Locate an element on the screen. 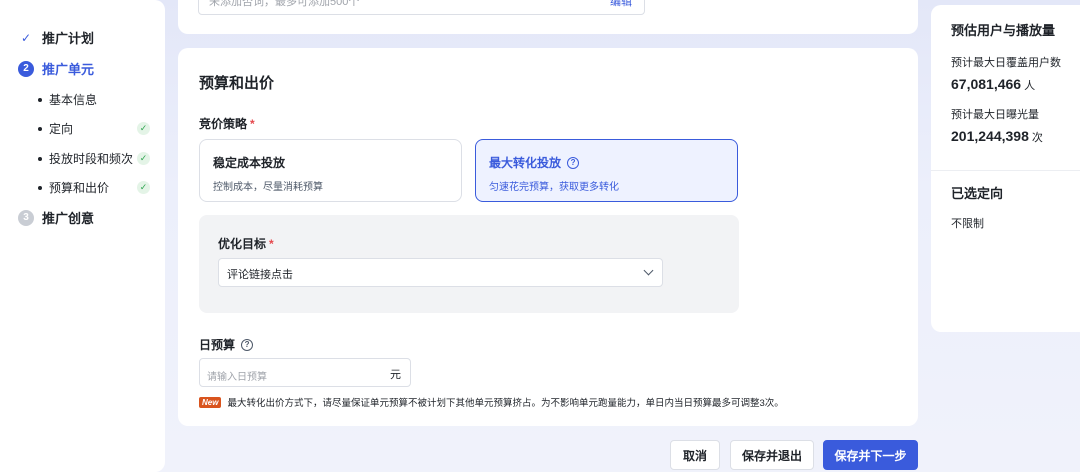  daily-budget-input: 请输入日预算 元 is located at coordinates (305, 372).